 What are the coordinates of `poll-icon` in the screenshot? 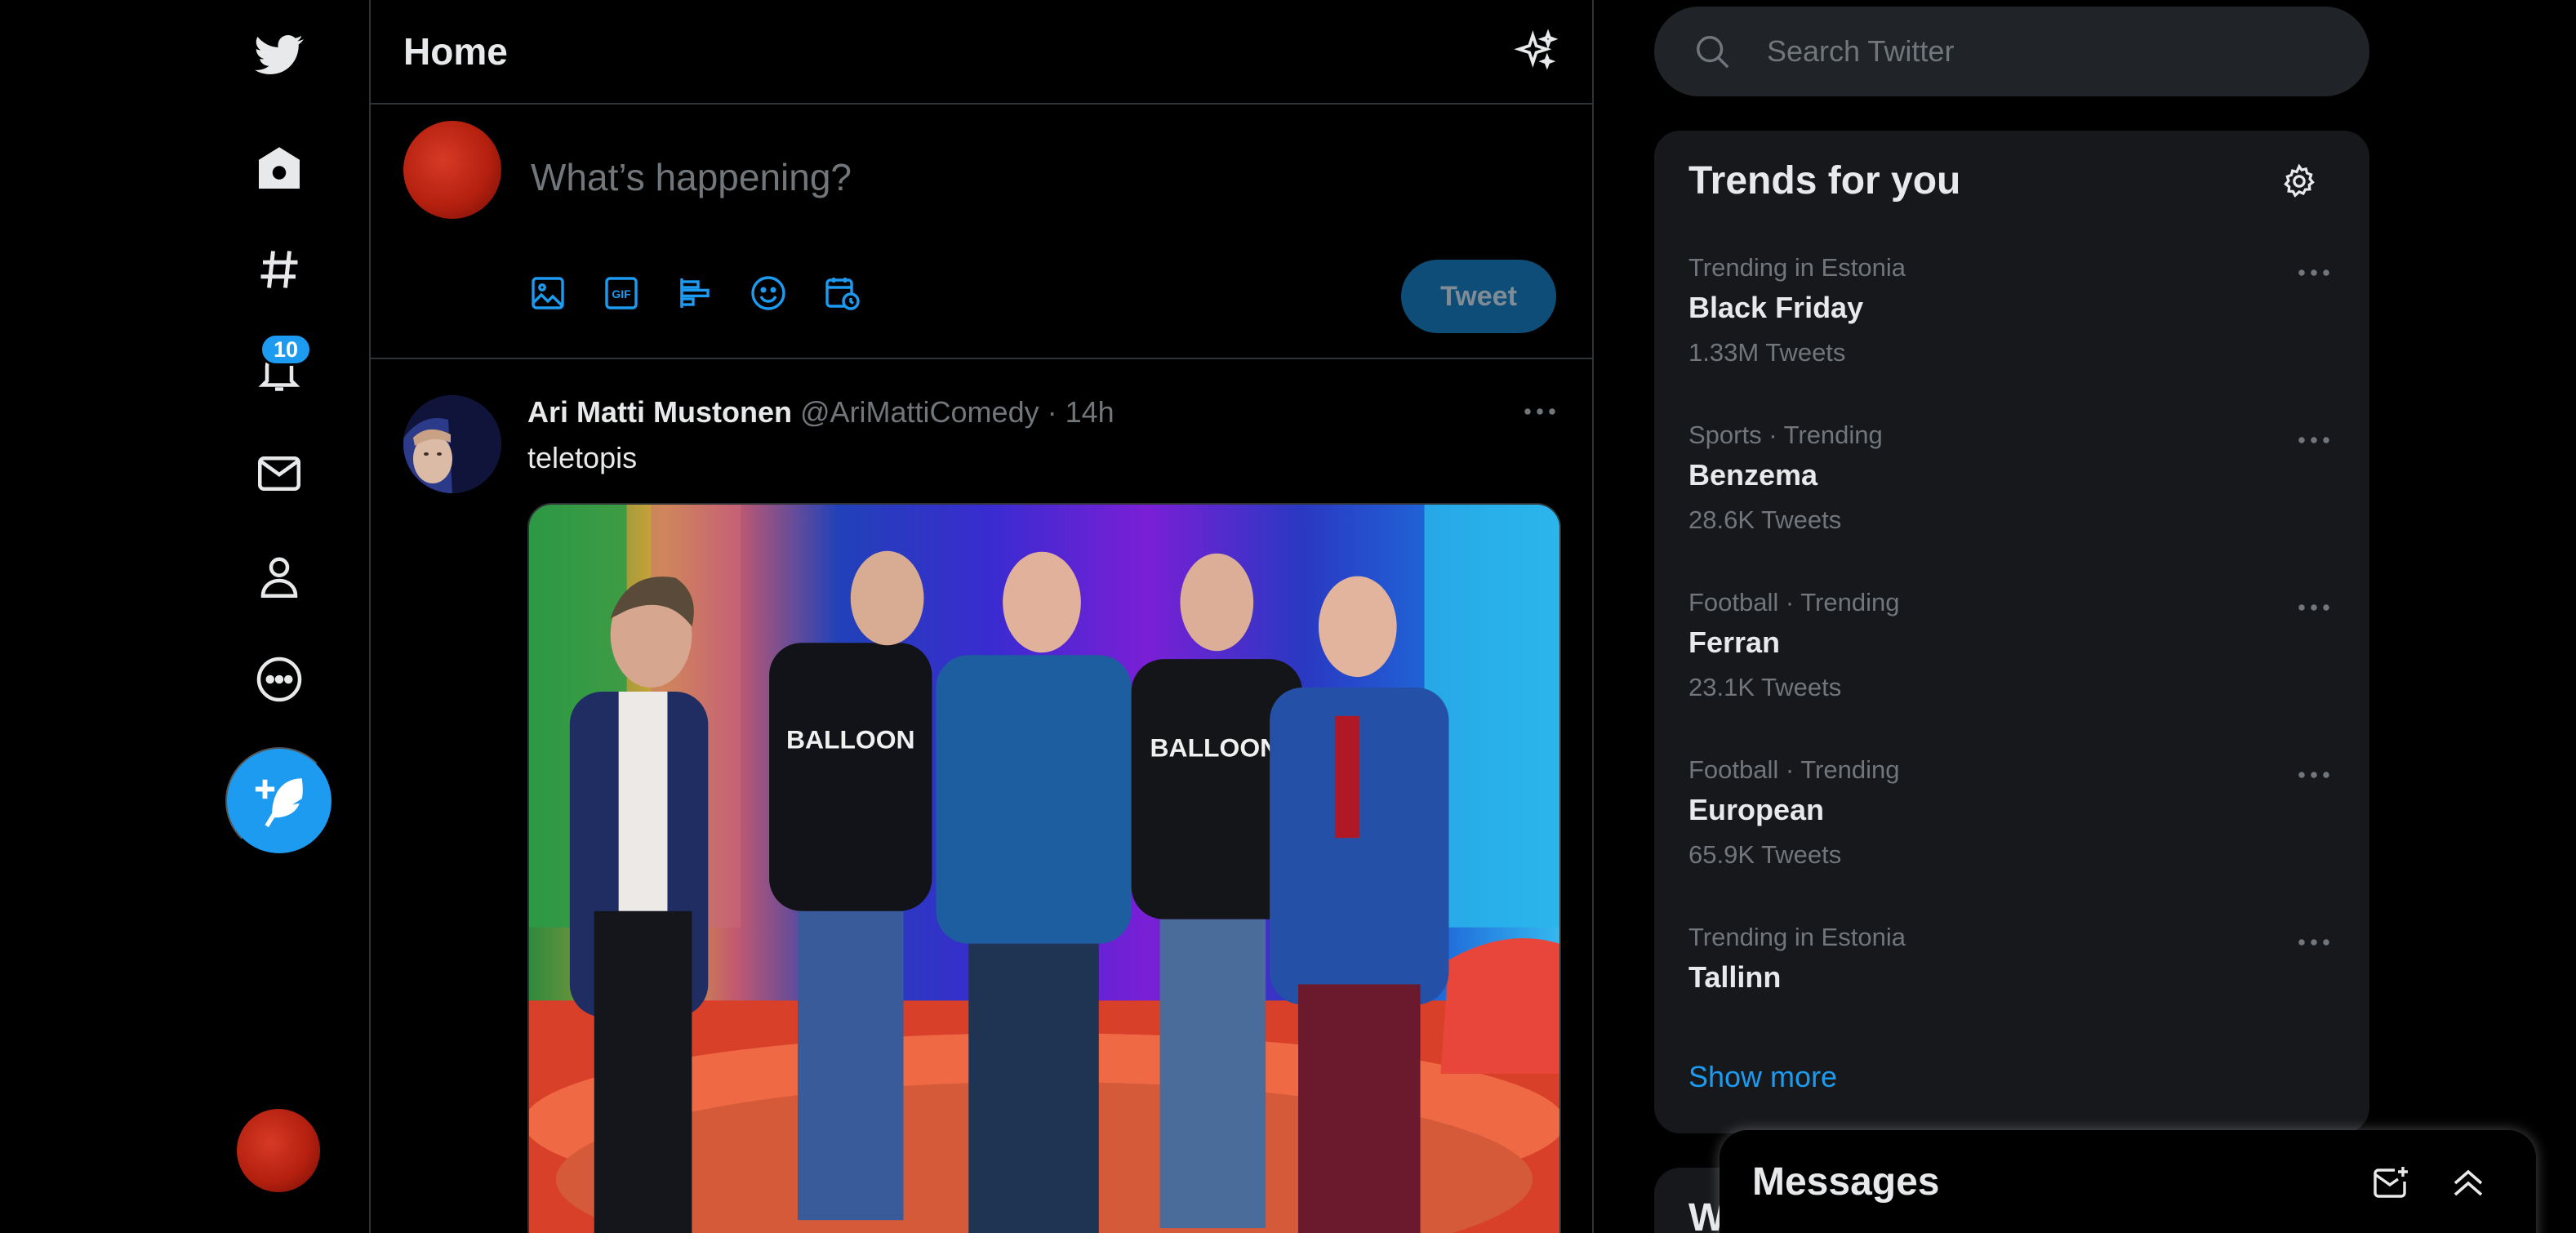 It's located at (695, 293).